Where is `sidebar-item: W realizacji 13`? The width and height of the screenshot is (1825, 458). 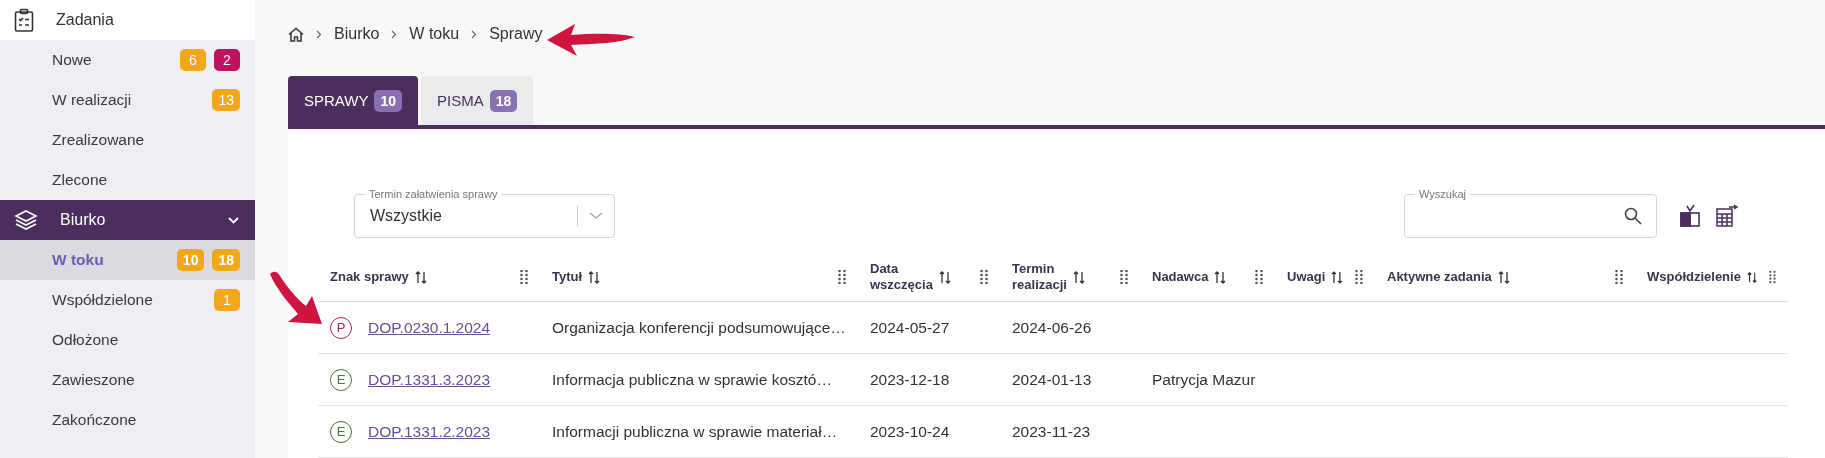
sidebar-item: W realizacji 13 is located at coordinates (127, 100).